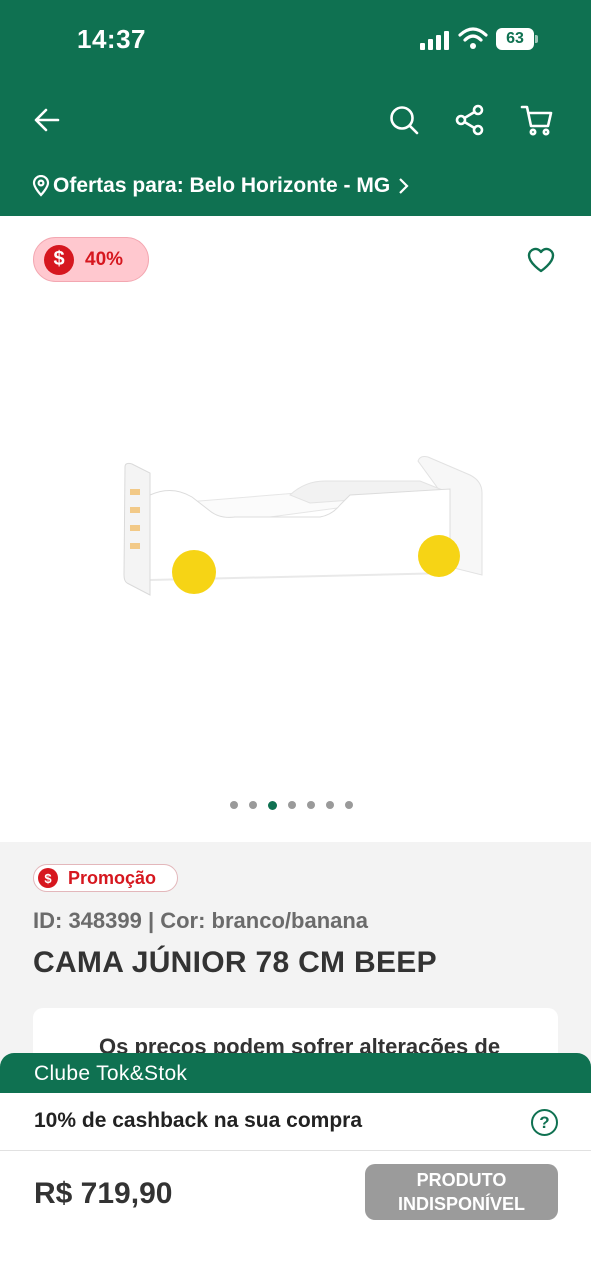  I want to click on location-pin-icon, so click(41, 186).